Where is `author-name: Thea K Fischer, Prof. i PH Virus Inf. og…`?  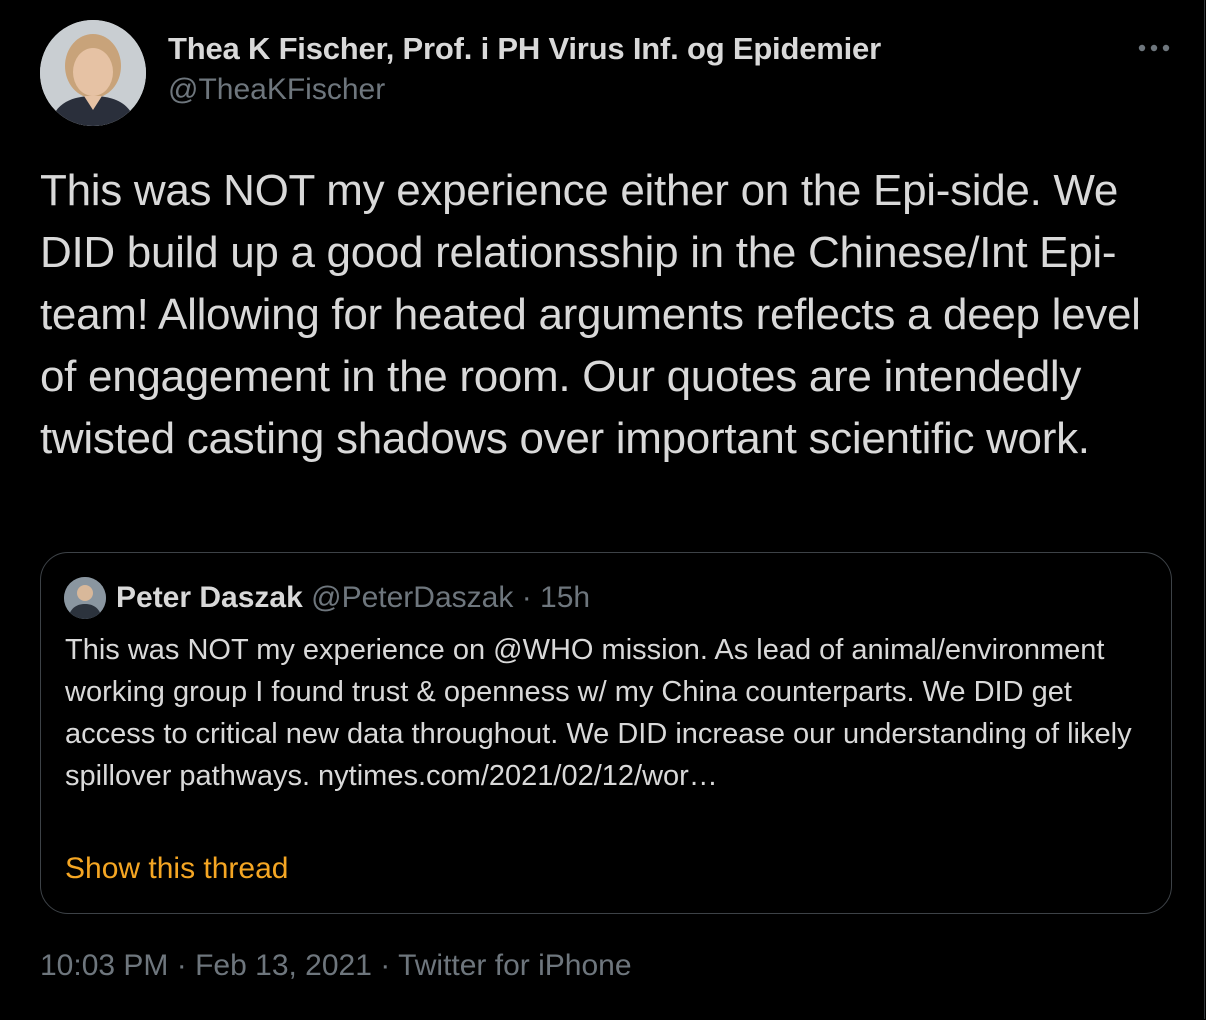
author-name: Thea K Fischer, Prof. i PH Virus Inf. og… is located at coordinates (524, 49).